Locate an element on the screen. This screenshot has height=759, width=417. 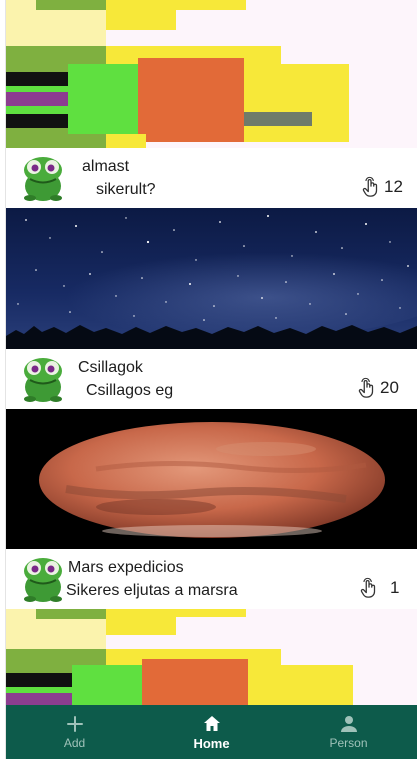
like-count: 20 is located at coordinates (389, 387).